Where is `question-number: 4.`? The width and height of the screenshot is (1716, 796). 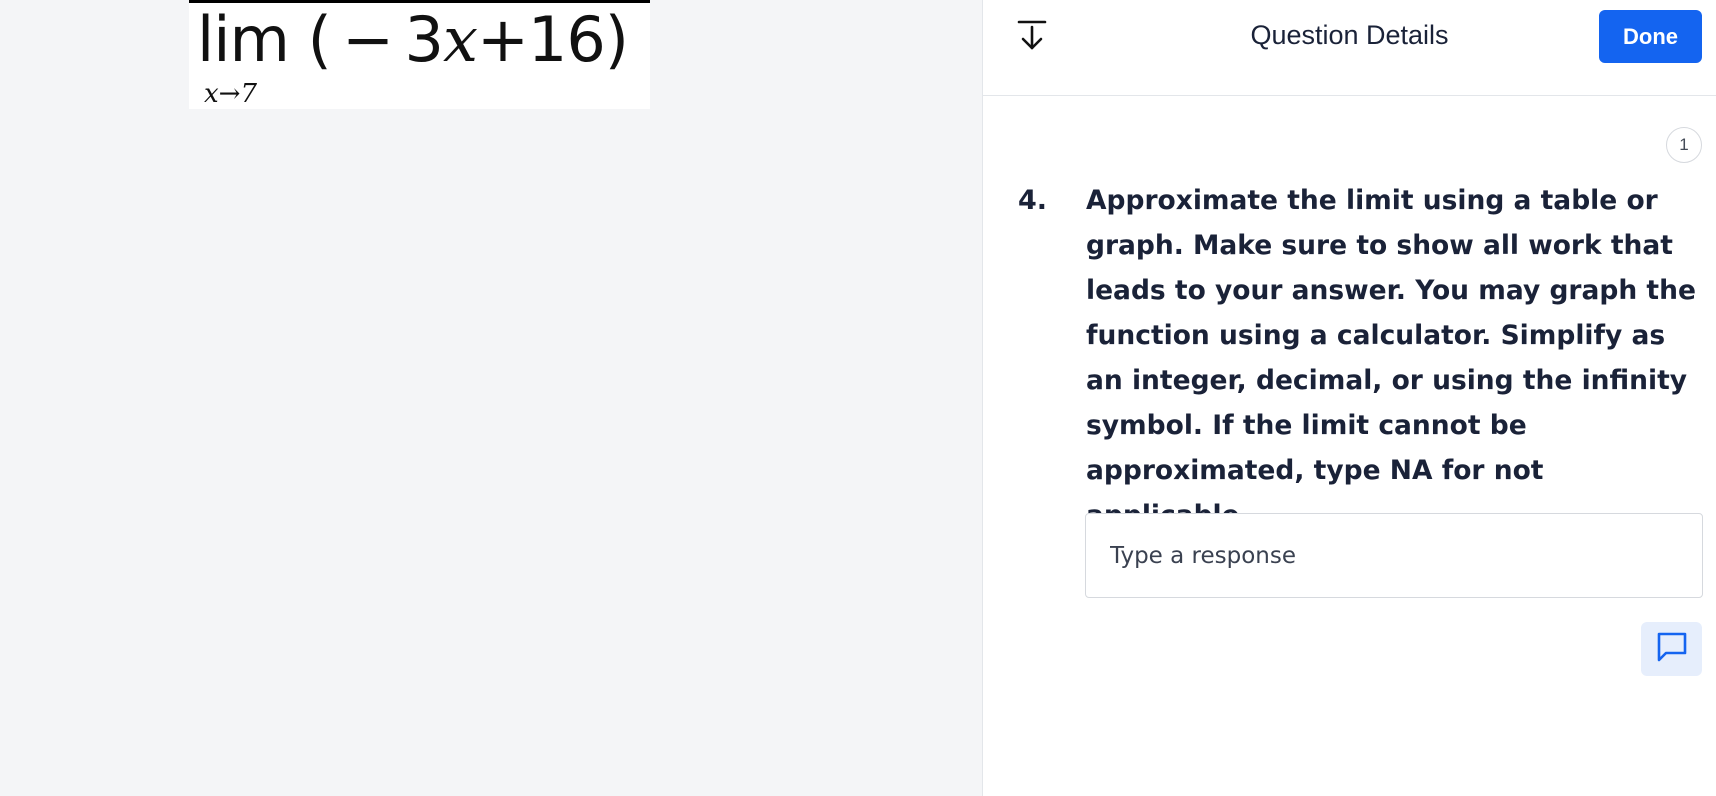
question-number: 4. is located at coordinates (1033, 200).